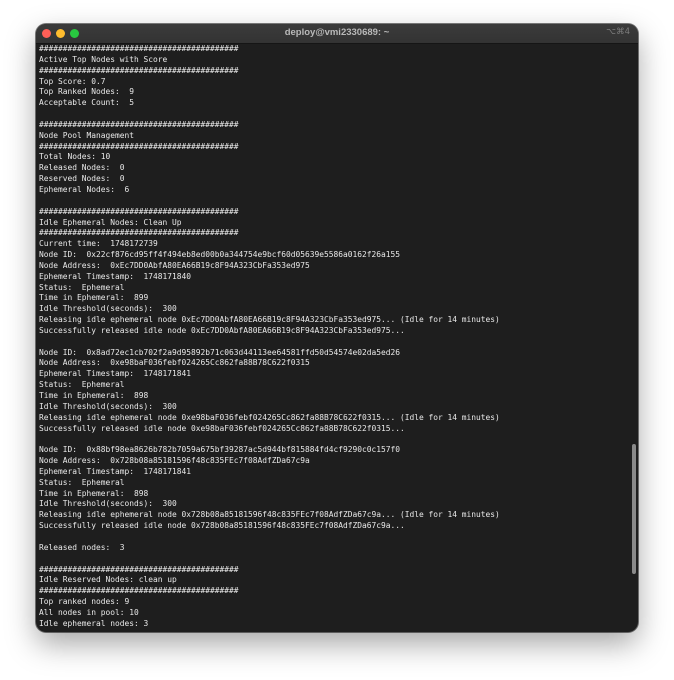 This screenshot has height=680, width=674. What do you see at coordinates (87, 92) in the screenshot?
I see `terminal-line: Top Ranked Nodes: 9` at bounding box center [87, 92].